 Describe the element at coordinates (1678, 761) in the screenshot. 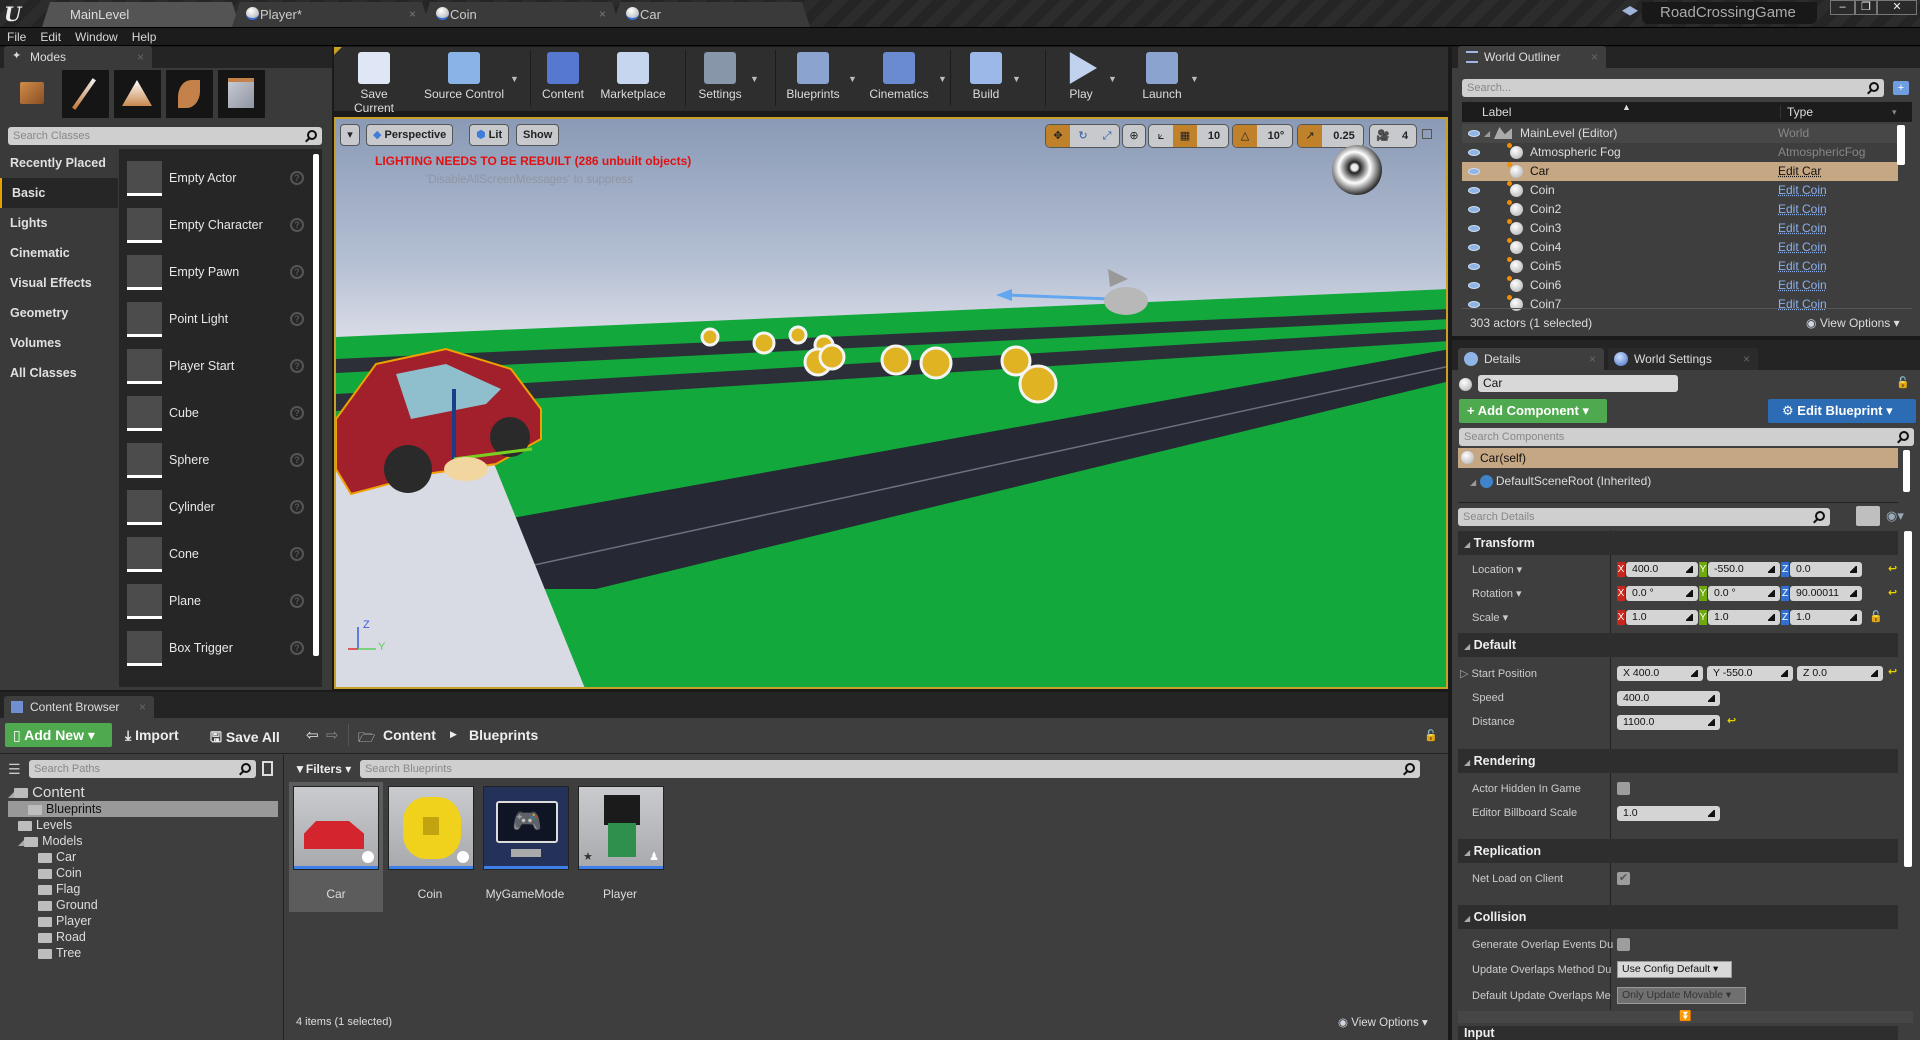

I see `section-rendering: ◢ Rendering` at that location.